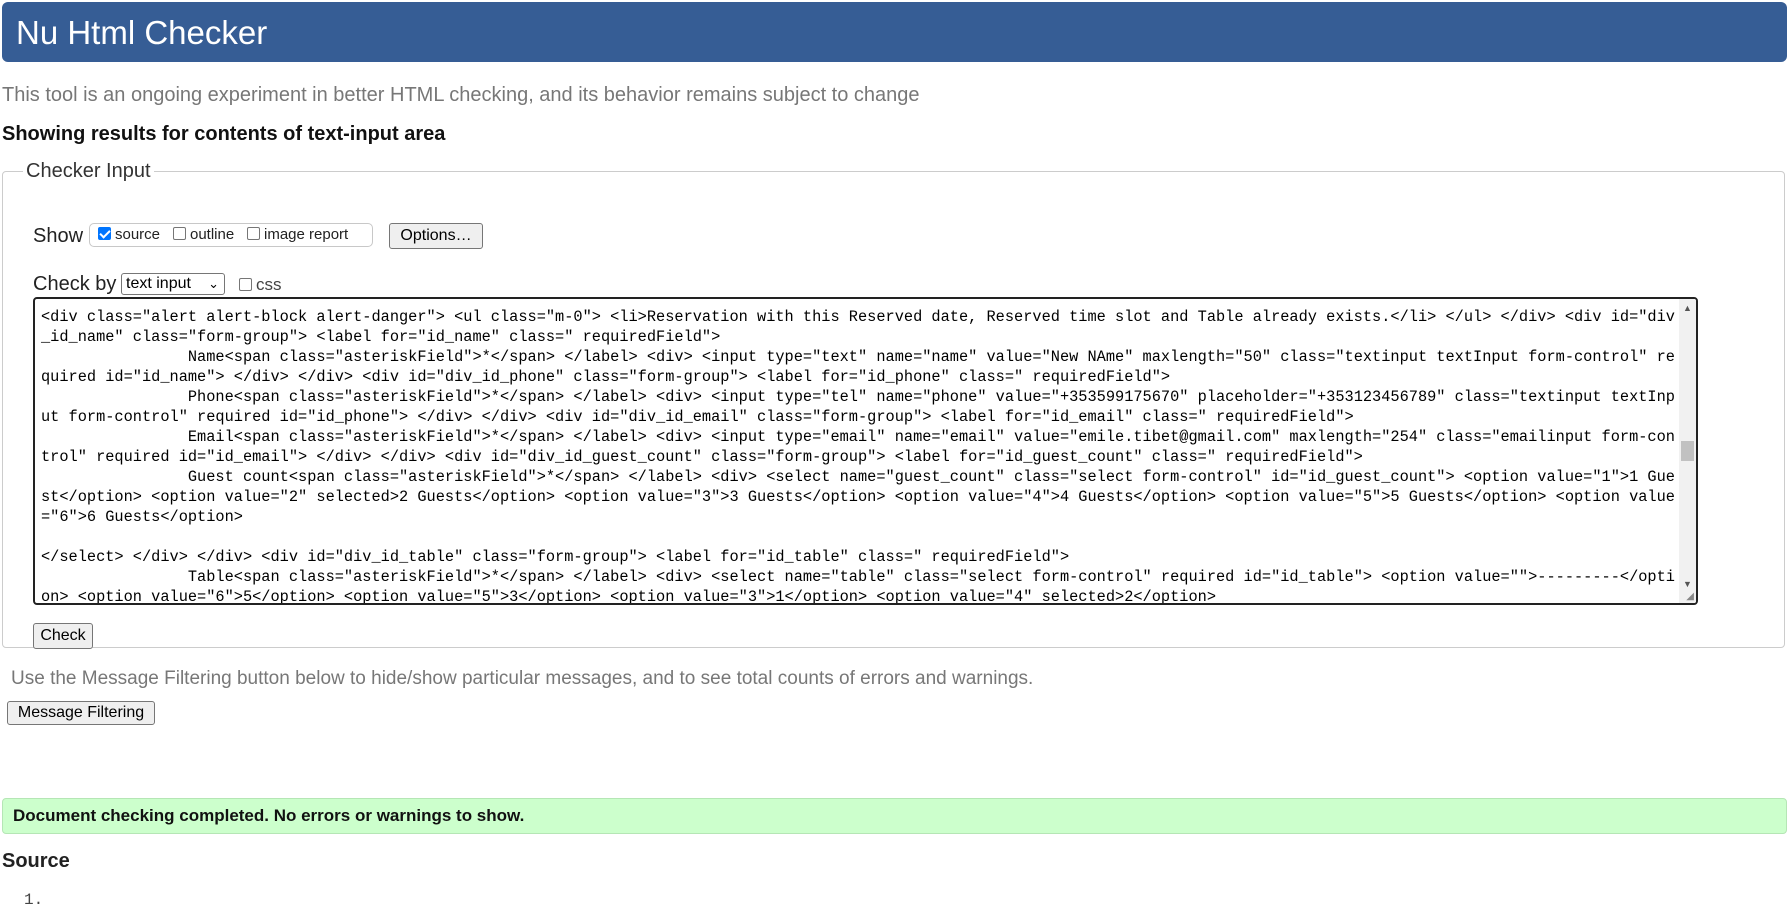 Image resolution: width=1790 pixels, height=909 pixels. I want to click on show-image-report-option: image report, so click(297, 234).